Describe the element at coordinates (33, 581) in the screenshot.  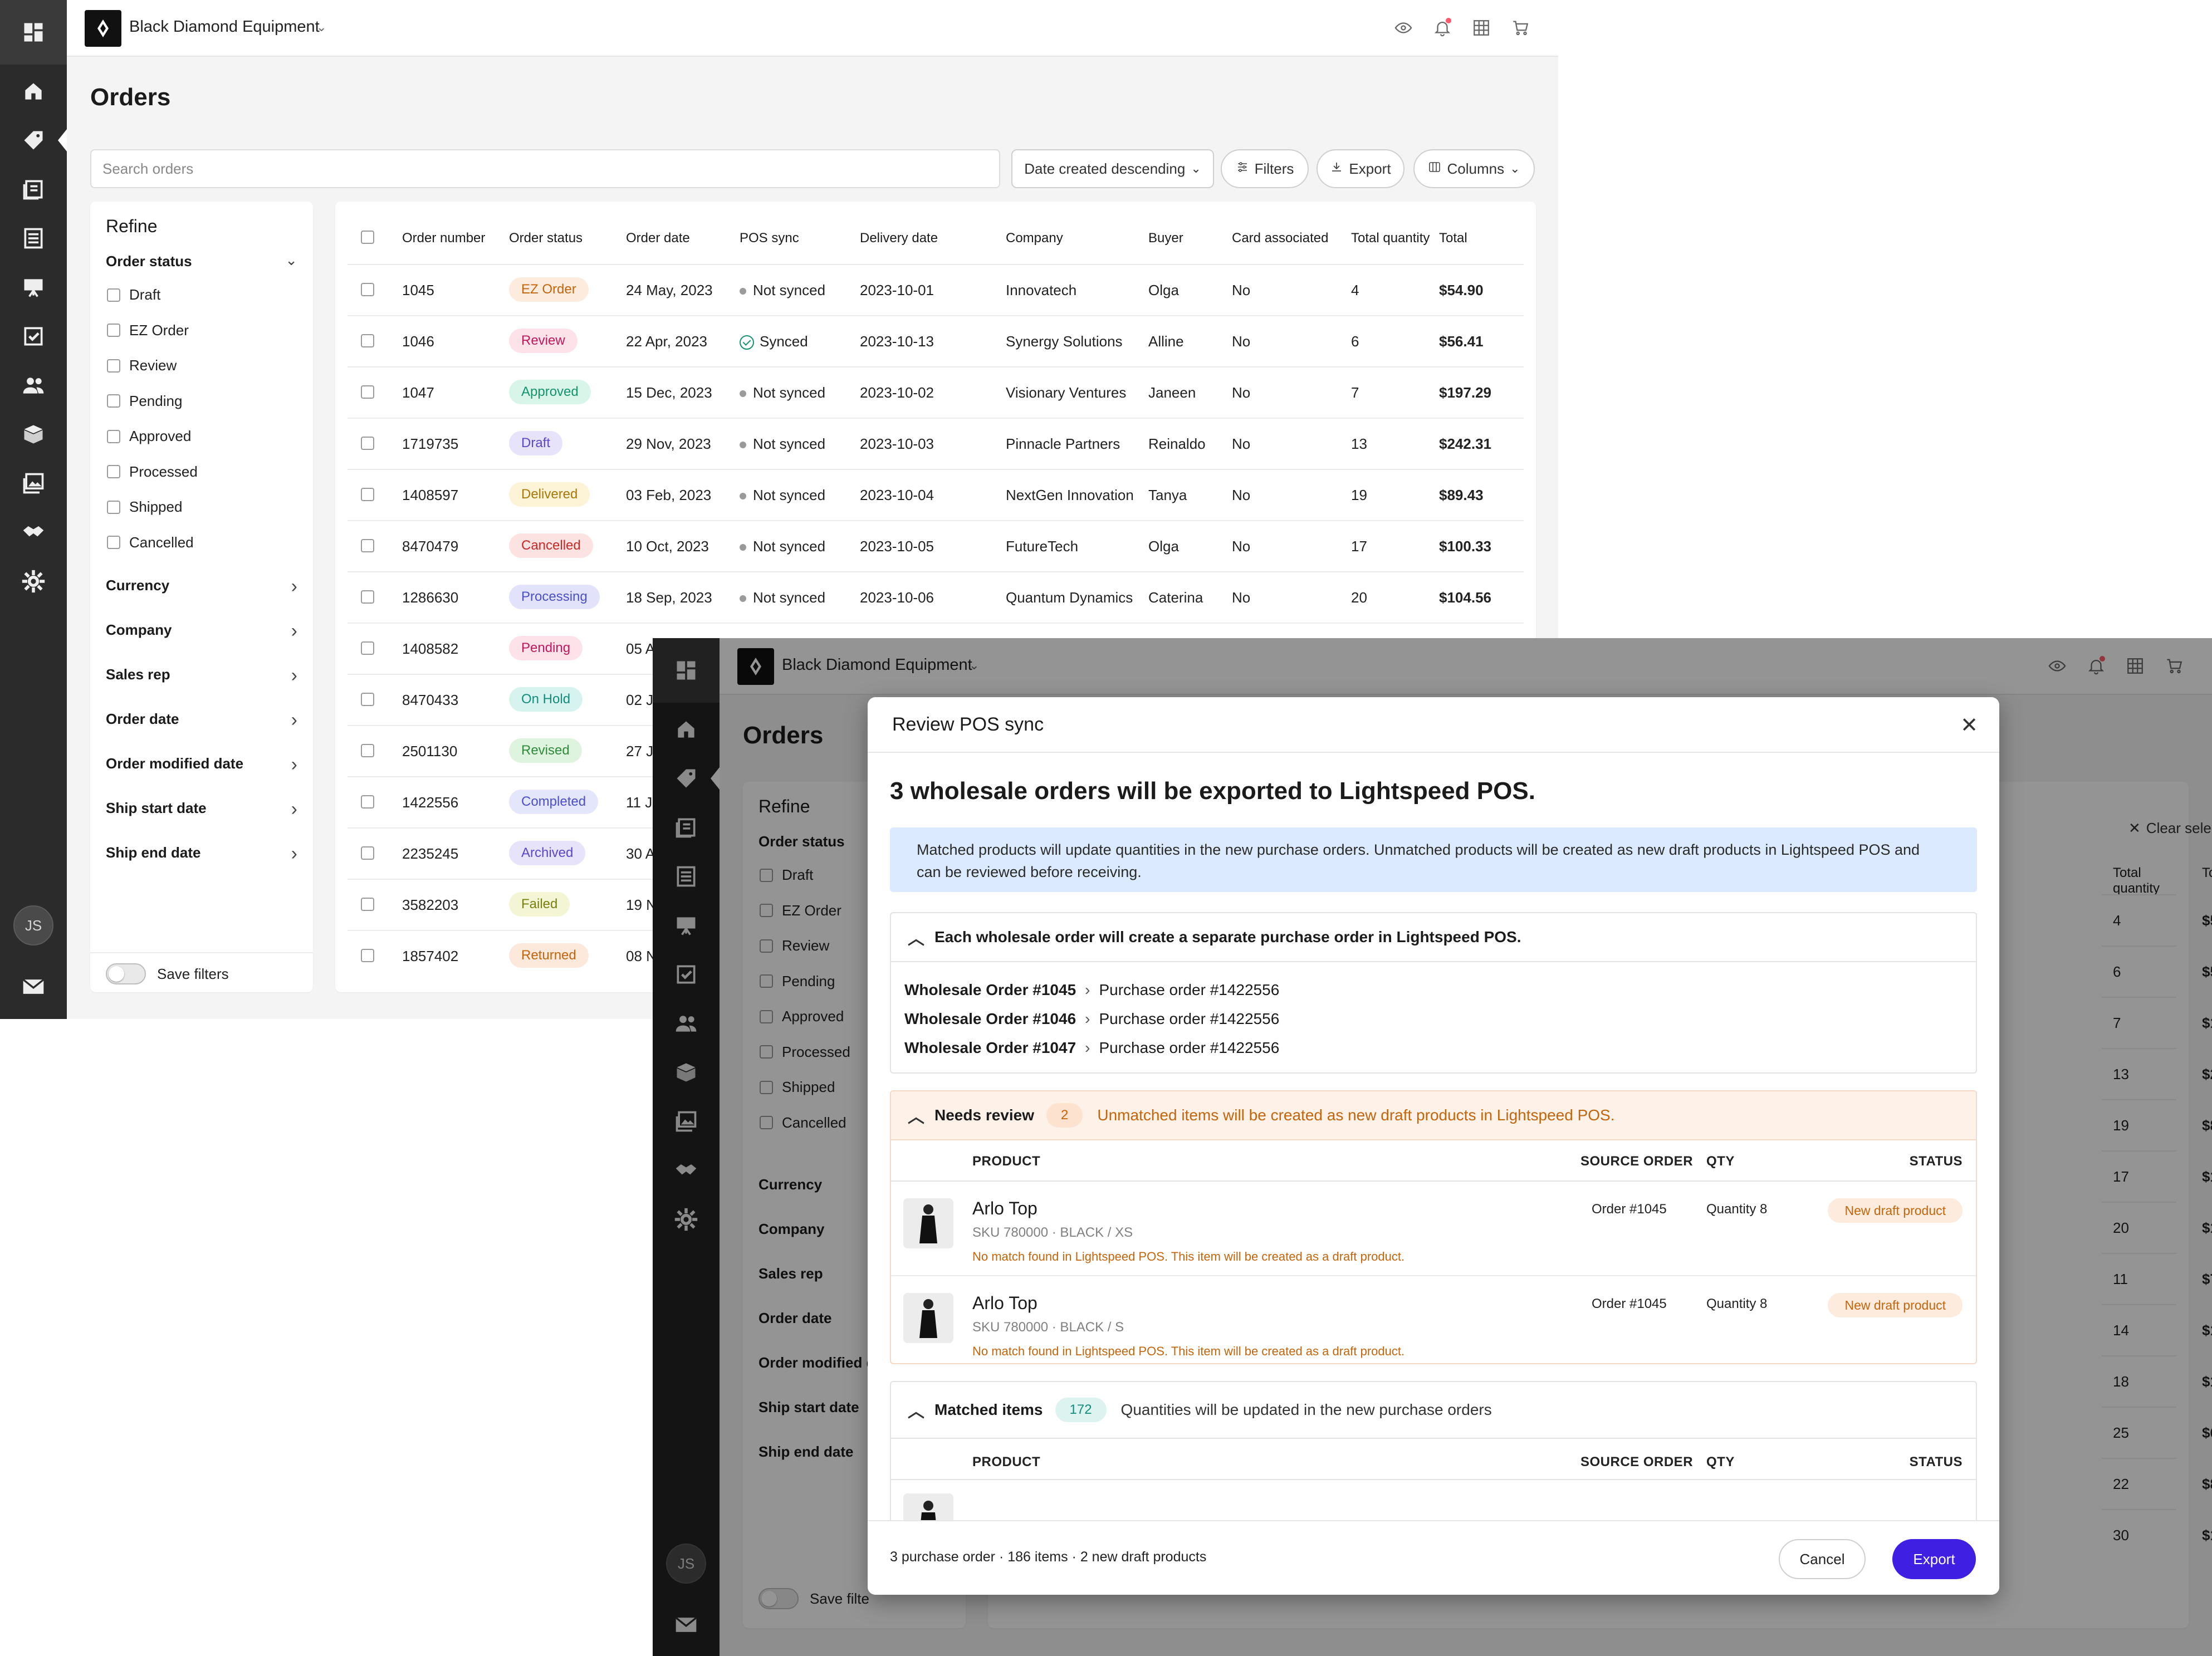
I see `gear-icon` at that location.